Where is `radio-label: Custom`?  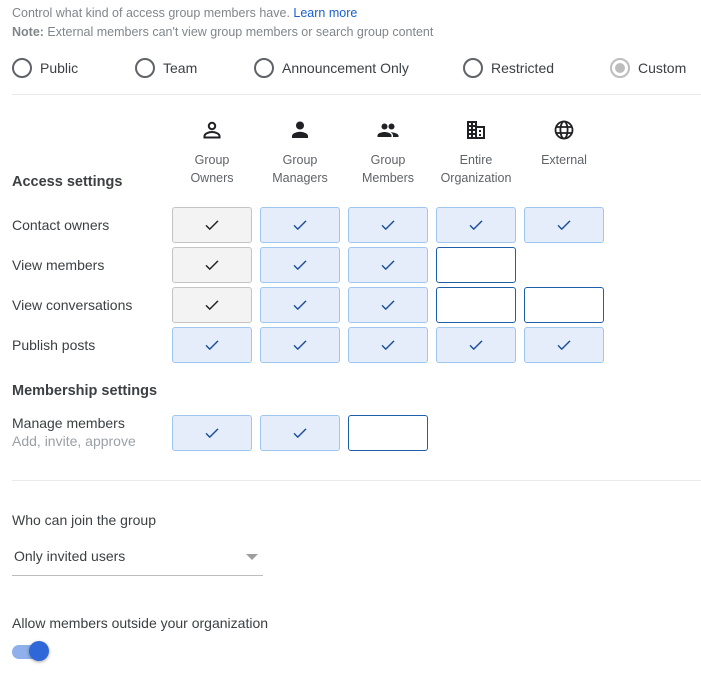 radio-label: Custom is located at coordinates (662, 68).